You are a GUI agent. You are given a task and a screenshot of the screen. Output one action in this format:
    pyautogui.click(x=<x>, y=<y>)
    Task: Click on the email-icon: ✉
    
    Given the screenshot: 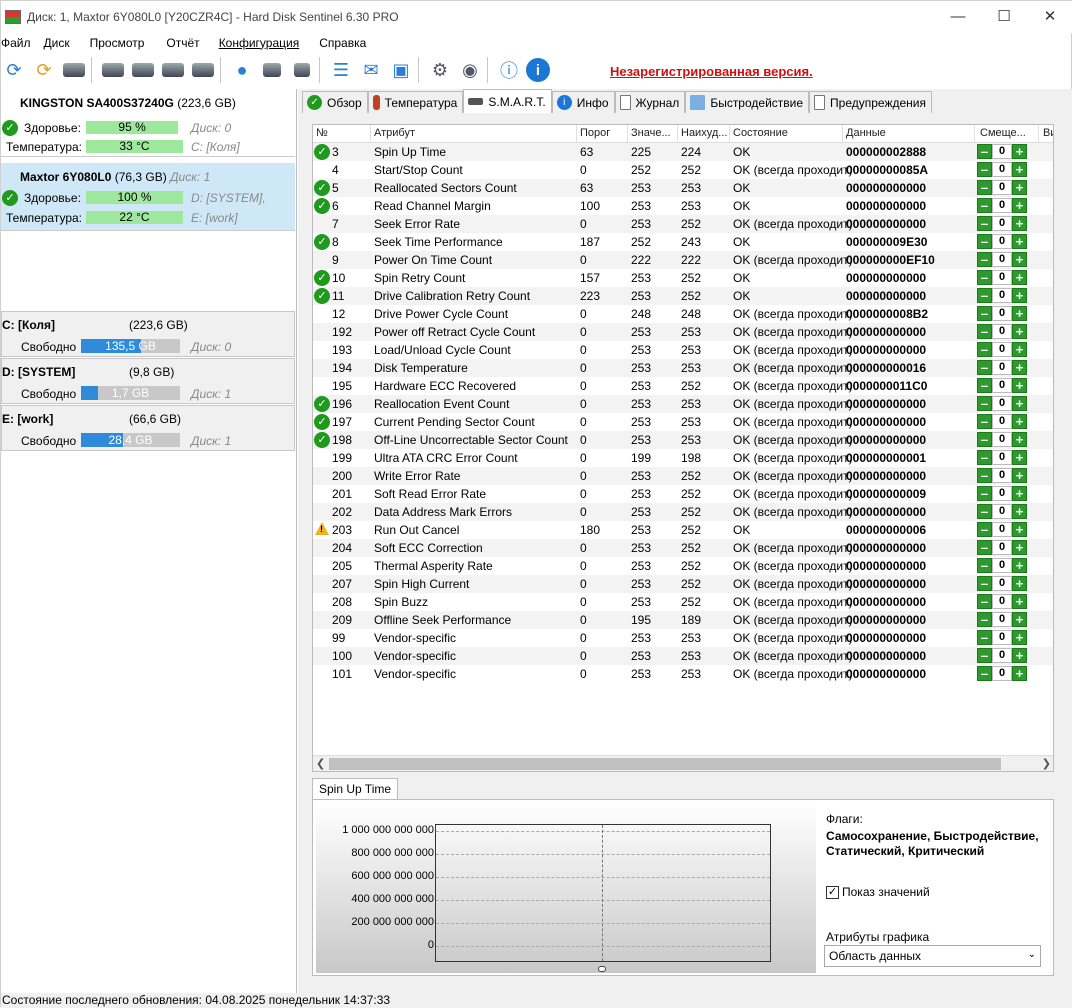 What is the action you would take?
    pyautogui.click(x=371, y=70)
    